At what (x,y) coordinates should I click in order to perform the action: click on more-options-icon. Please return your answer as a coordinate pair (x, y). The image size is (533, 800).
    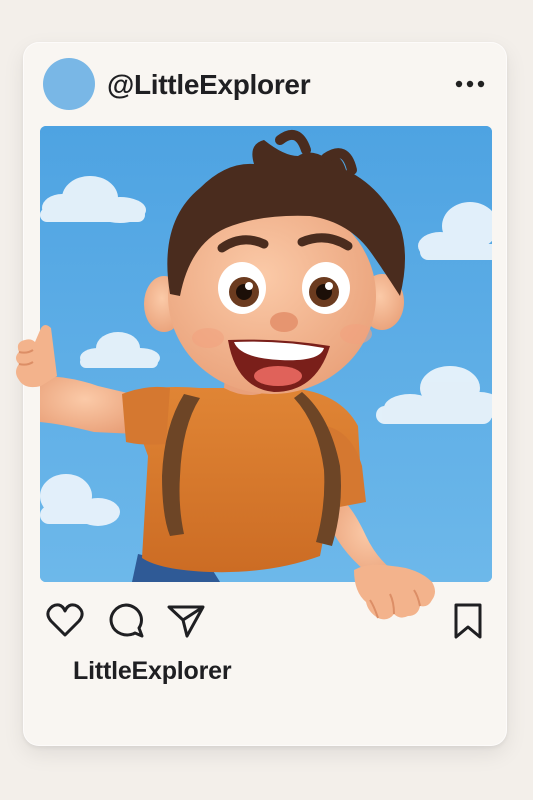
    Looking at the image, I should click on (470, 84).